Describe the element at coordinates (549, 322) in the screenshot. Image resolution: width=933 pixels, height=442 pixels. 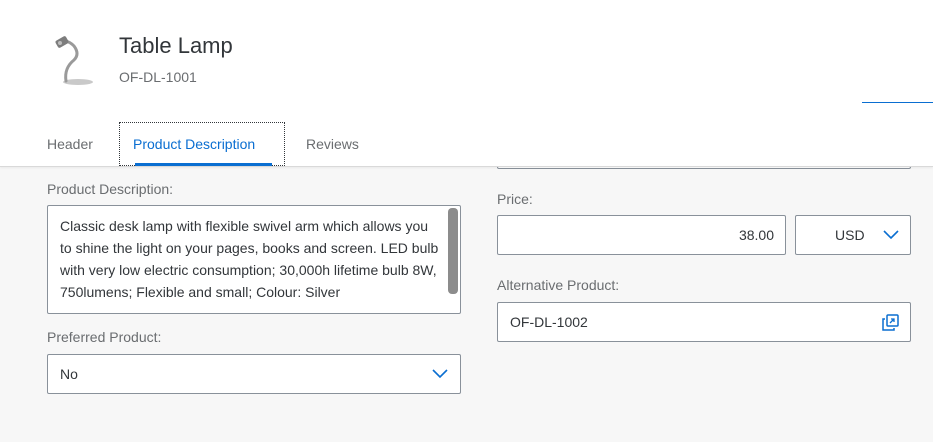
I see `alternative-product-value: OF-DL-1002` at that location.